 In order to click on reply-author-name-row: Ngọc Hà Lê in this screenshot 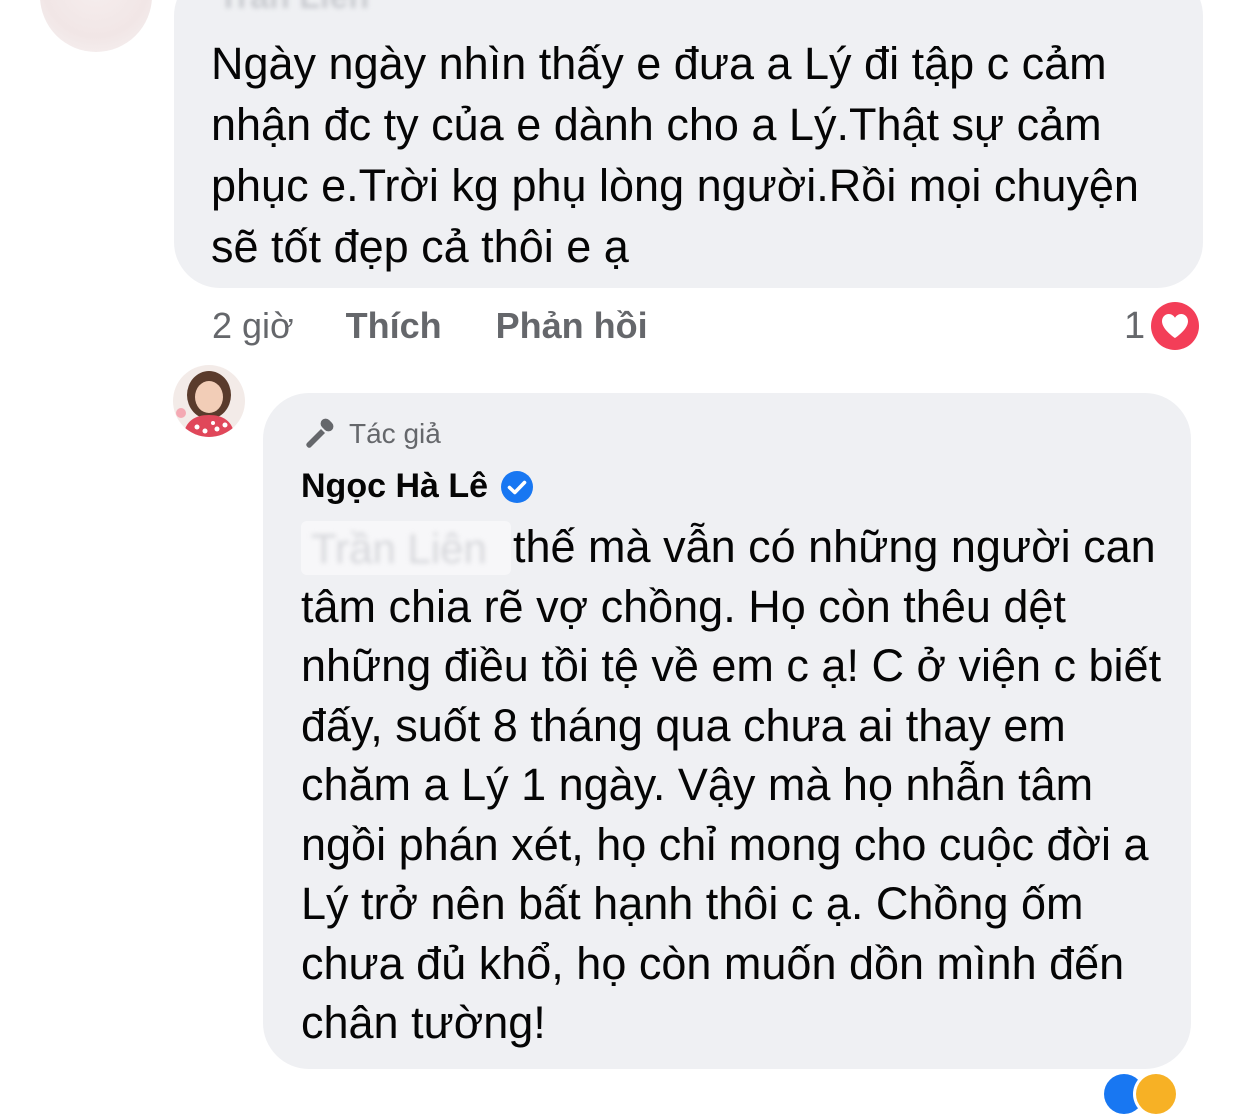, I will do `click(417, 486)`.